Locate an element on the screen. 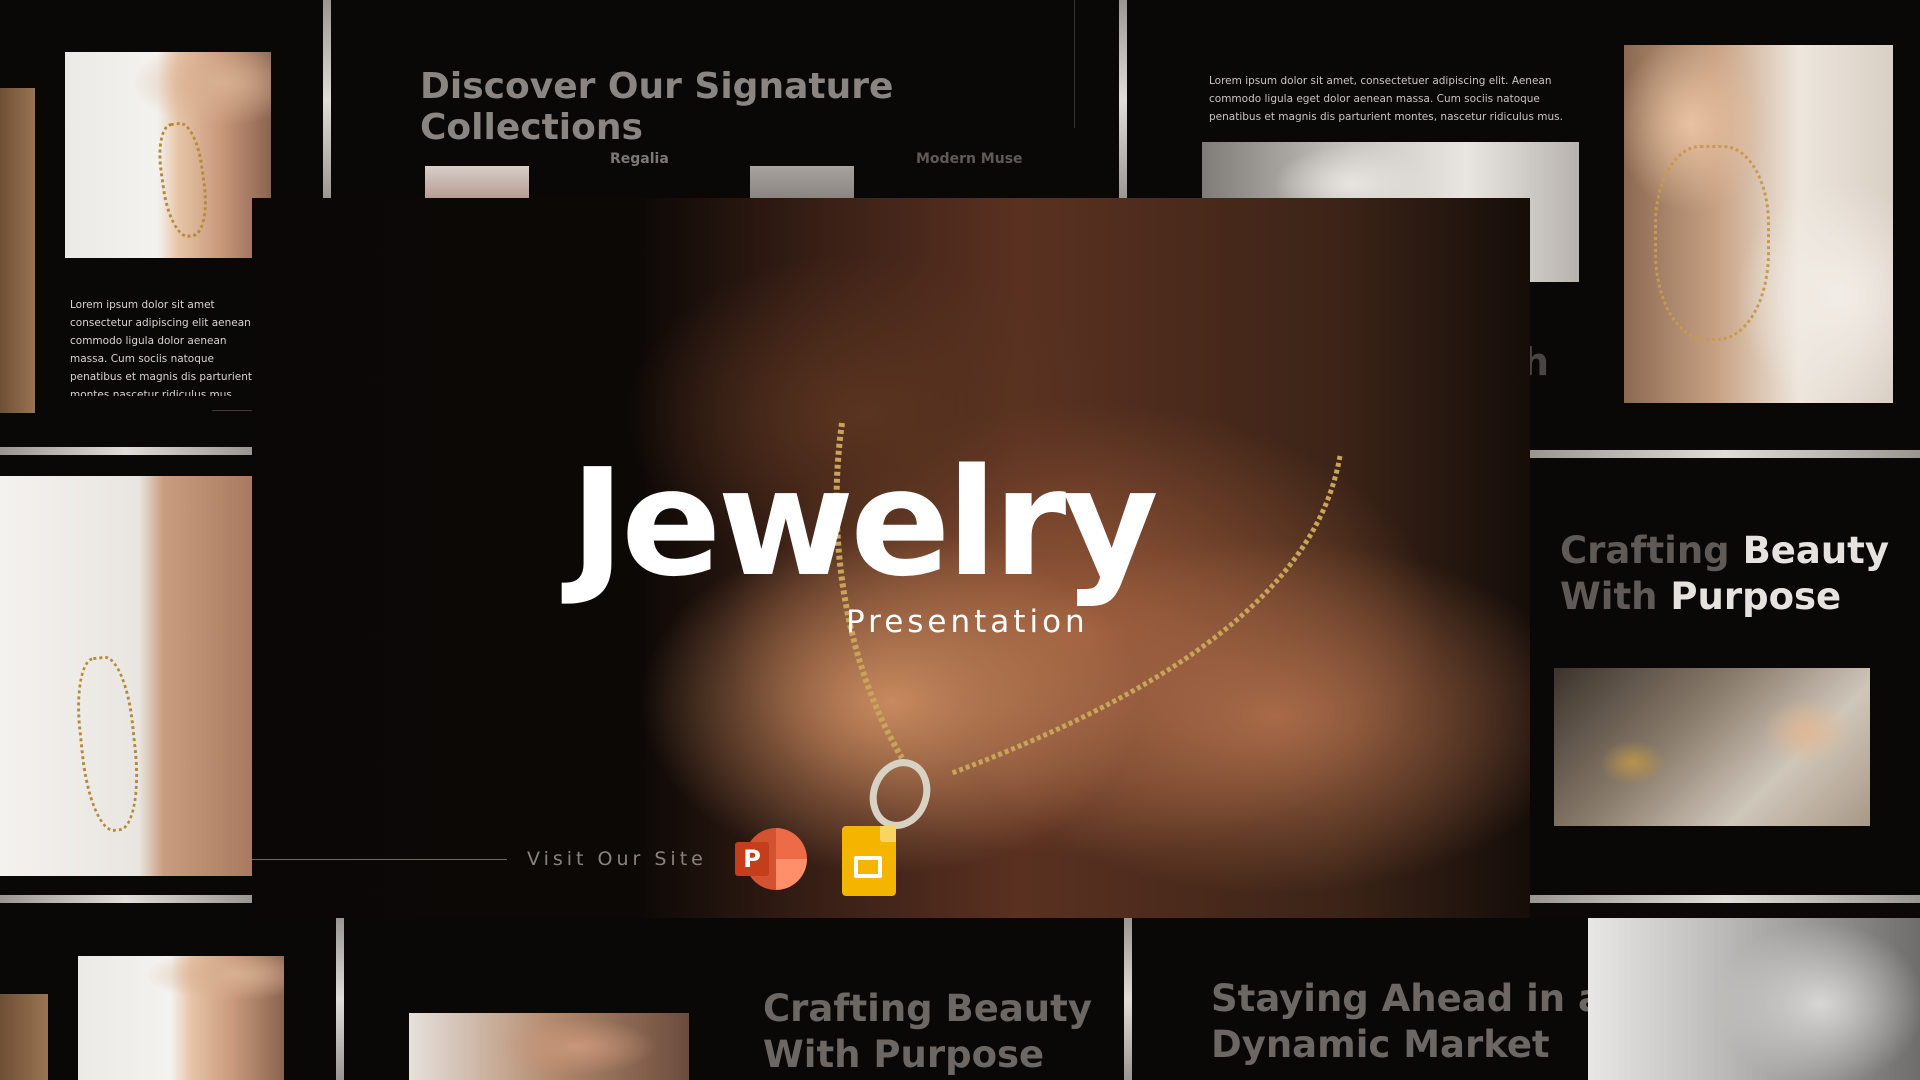  photo-jeweler-hands is located at coordinates (1712, 747).